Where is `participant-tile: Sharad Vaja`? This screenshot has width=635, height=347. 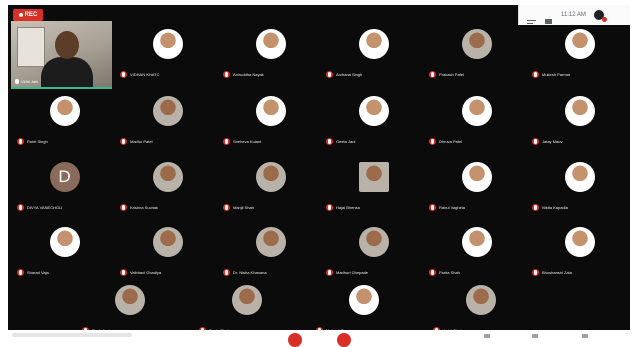 participant-tile: Sharad Vaja is located at coordinates (64, 250).